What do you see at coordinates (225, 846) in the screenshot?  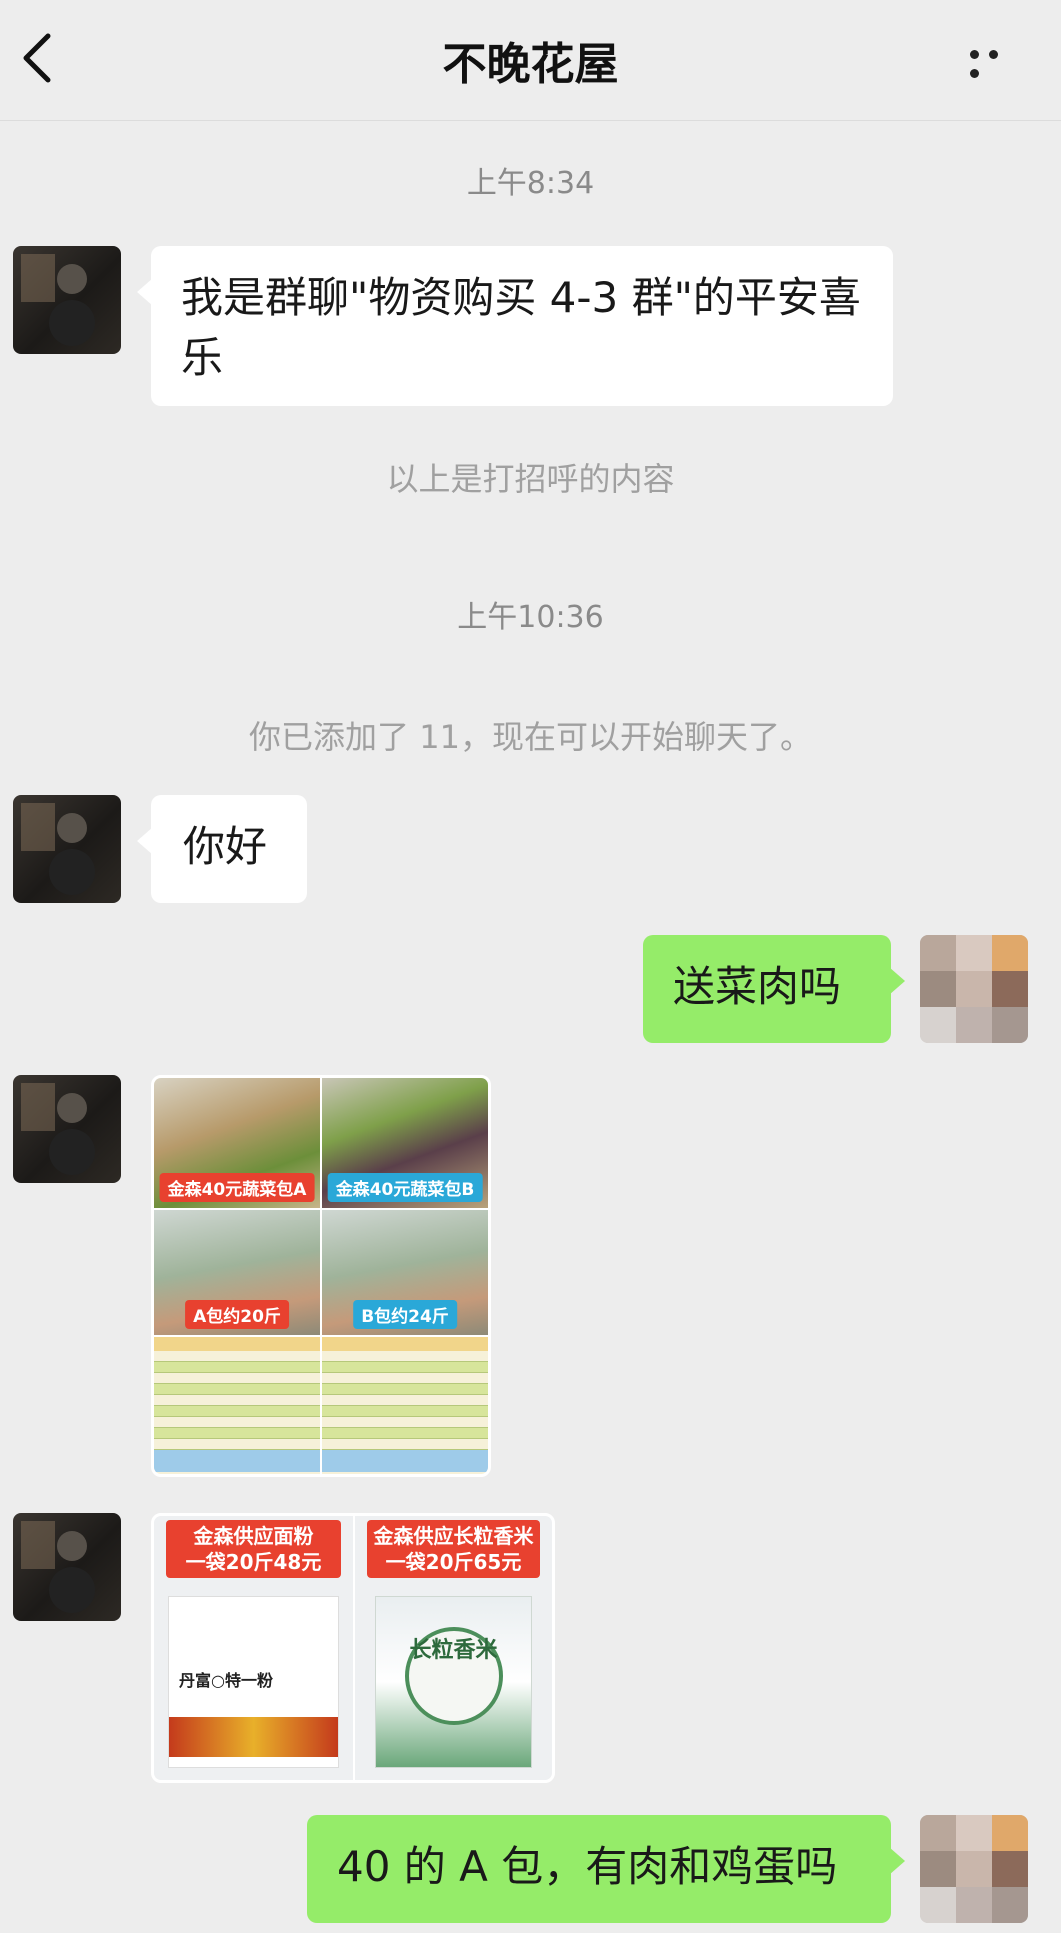 I see `message-text: 你好` at bounding box center [225, 846].